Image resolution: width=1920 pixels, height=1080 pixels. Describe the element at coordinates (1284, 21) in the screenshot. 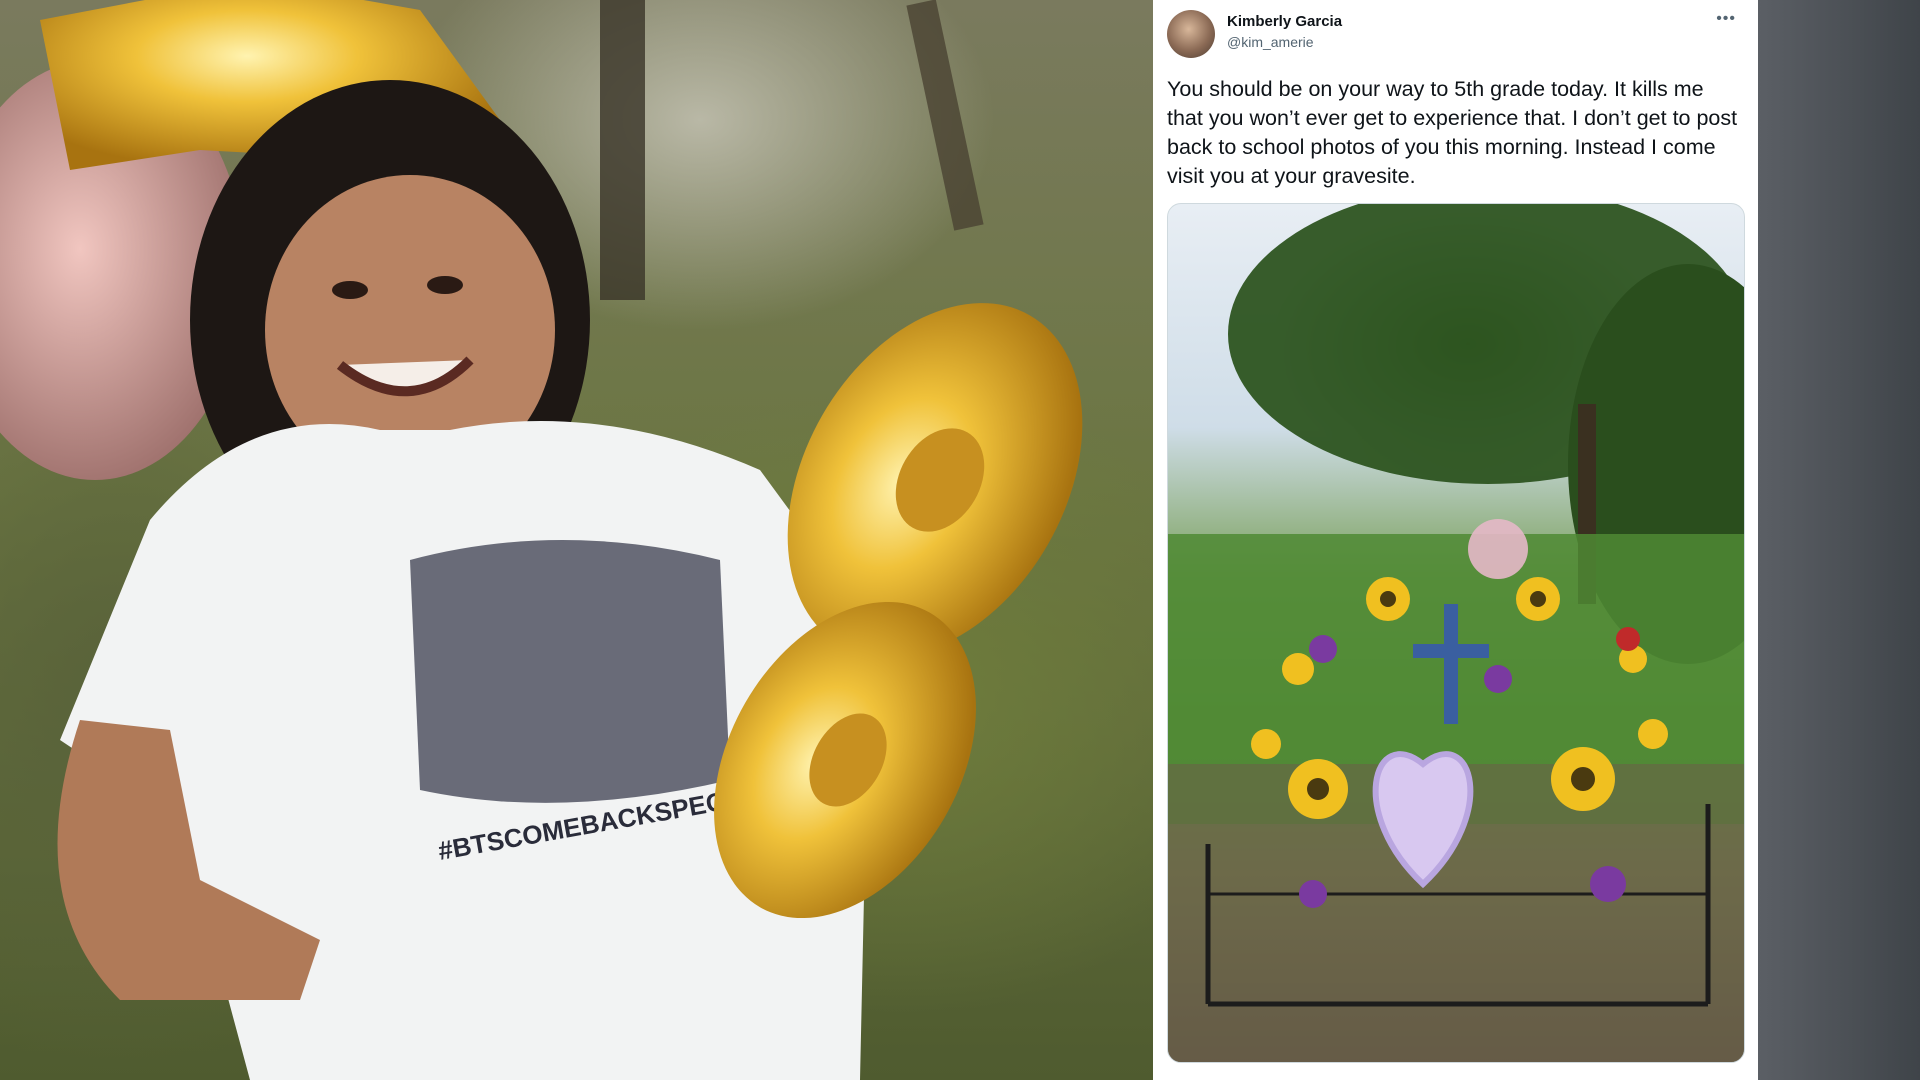

I see `display-name: Kimberly Garcia` at that location.